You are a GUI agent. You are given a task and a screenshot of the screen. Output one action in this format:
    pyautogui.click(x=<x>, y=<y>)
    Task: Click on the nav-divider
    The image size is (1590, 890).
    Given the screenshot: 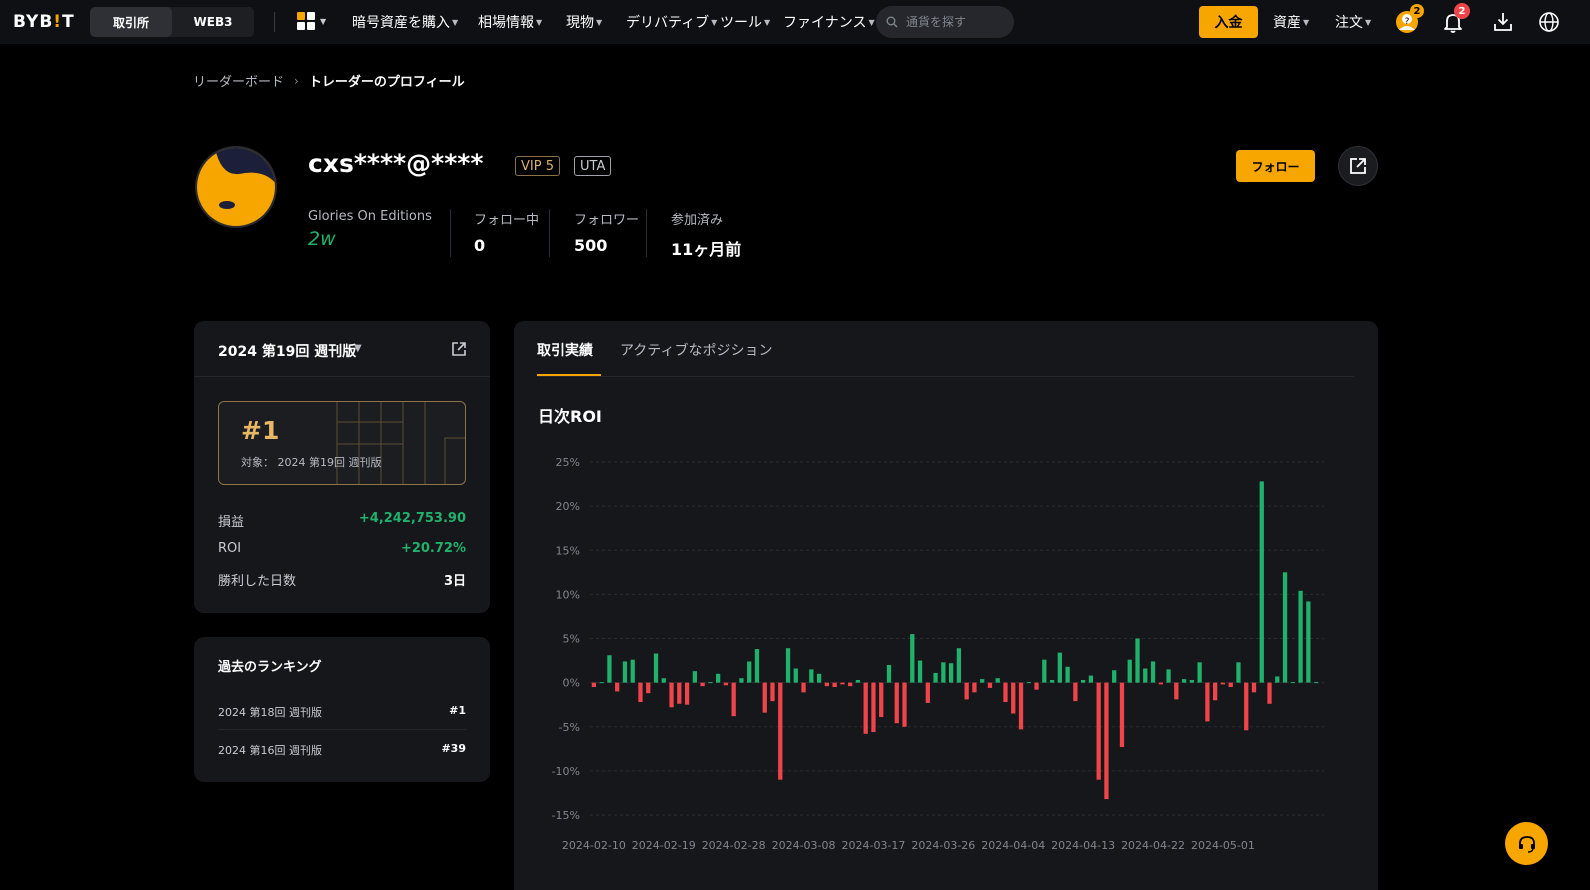 What is the action you would take?
    pyautogui.click(x=274, y=22)
    